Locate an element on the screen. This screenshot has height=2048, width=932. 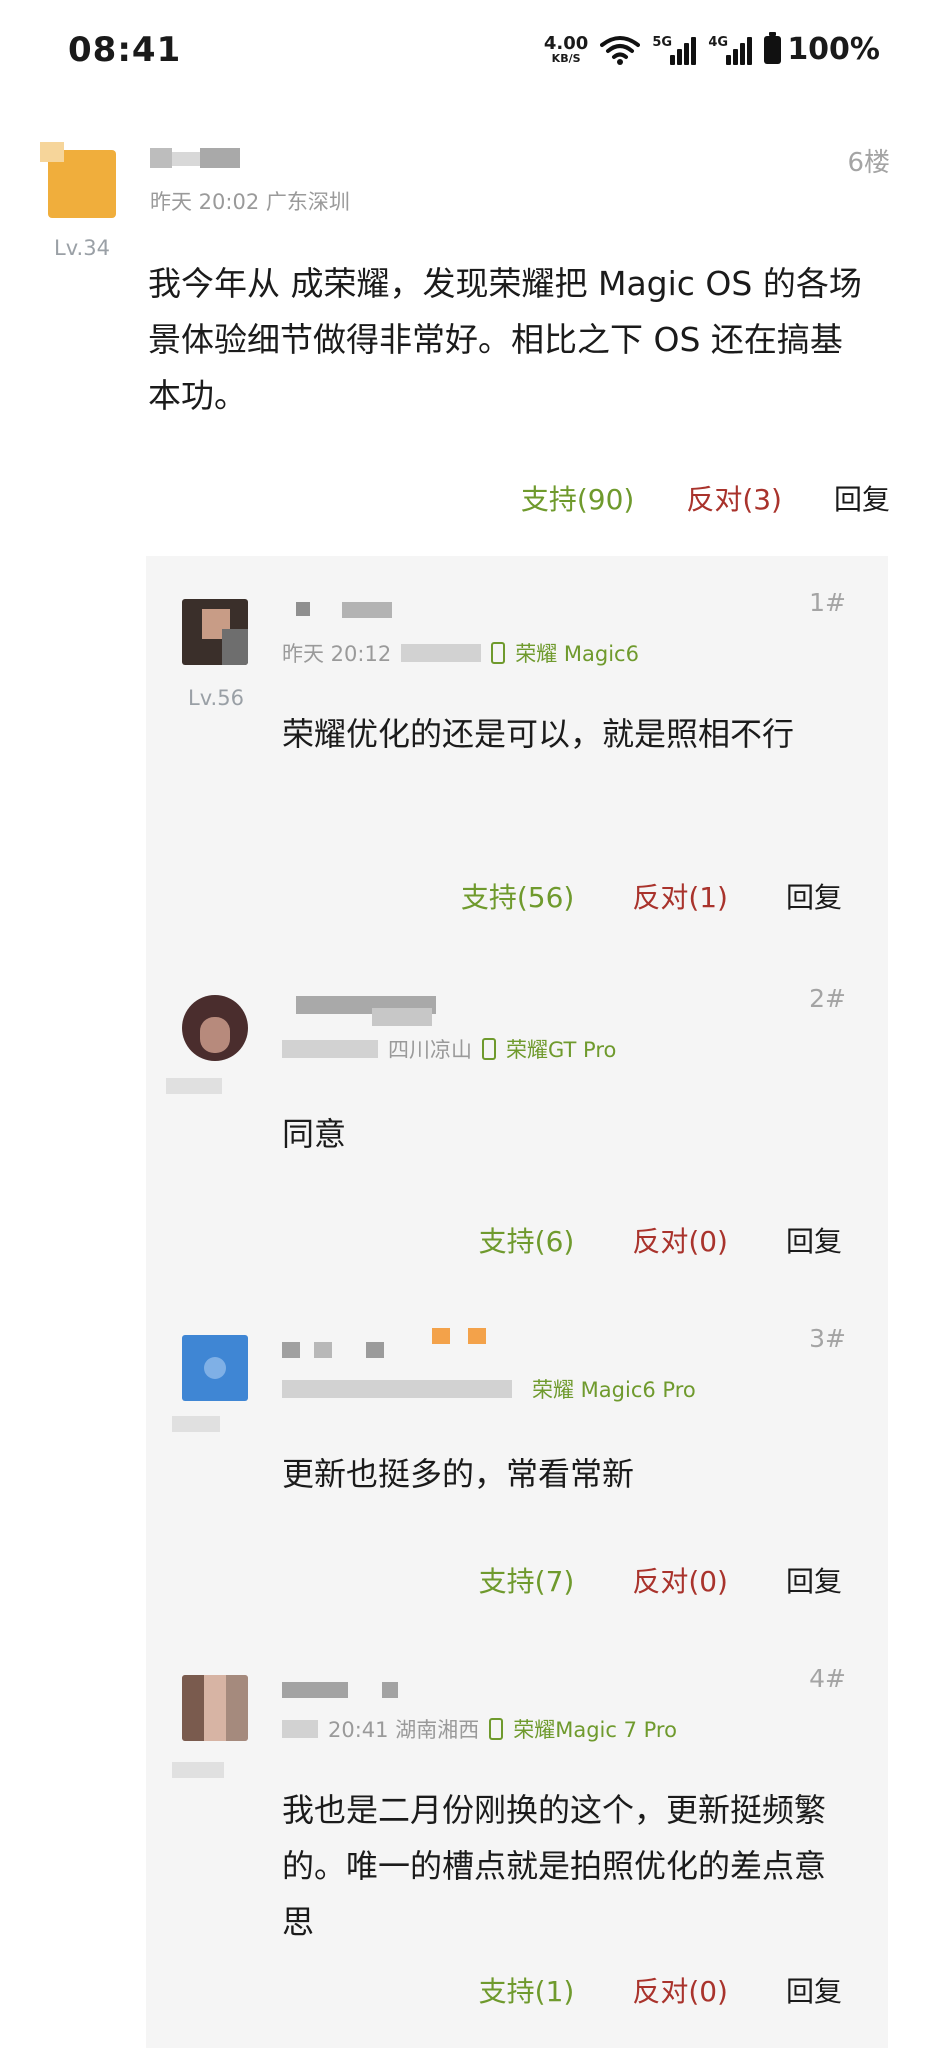
reply-floor: 1# is located at coordinates (827, 602).